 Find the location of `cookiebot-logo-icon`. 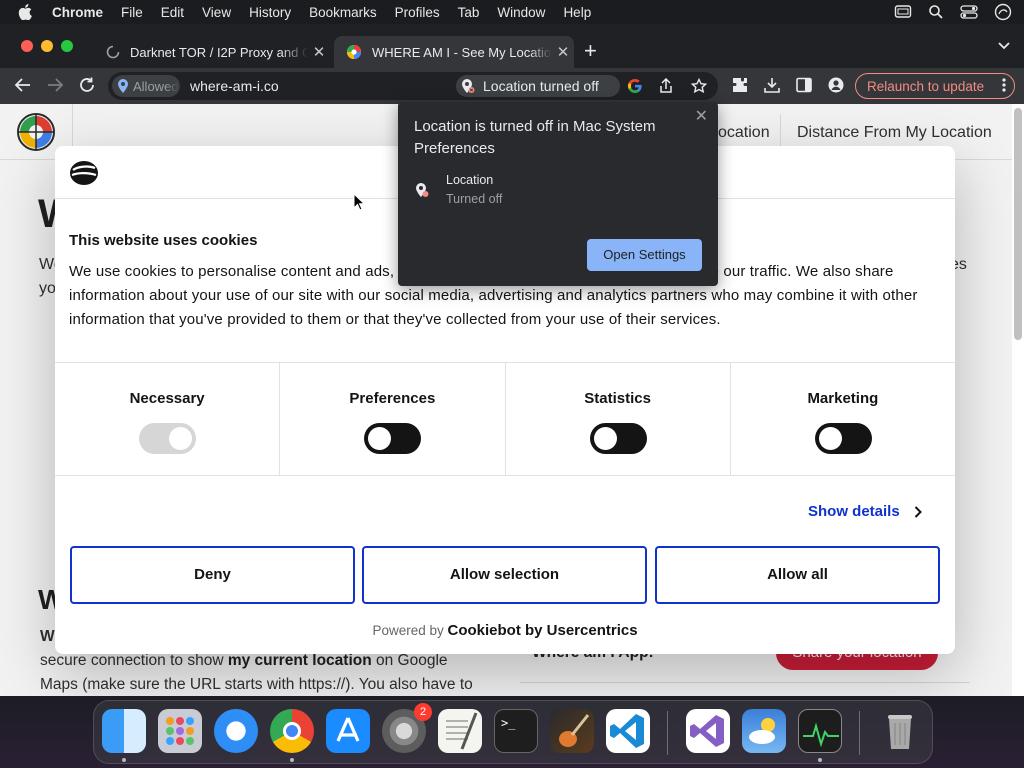

cookiebot-logo-icon is located at coordinates (84, 173).